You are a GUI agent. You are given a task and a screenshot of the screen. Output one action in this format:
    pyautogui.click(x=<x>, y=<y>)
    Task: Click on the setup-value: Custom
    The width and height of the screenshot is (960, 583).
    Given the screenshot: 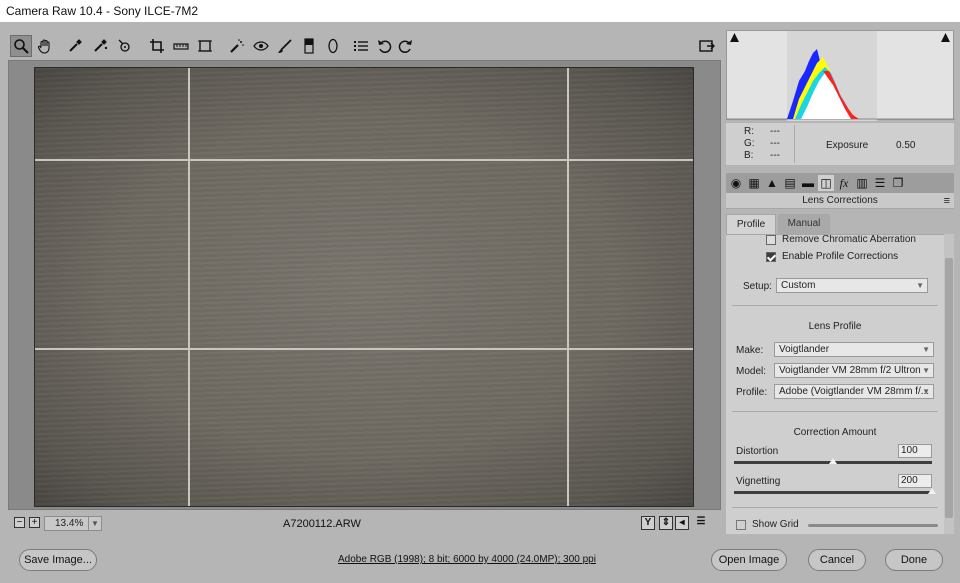 What is the action you would take?
    pyautogui.click(x=798, y=285)
    